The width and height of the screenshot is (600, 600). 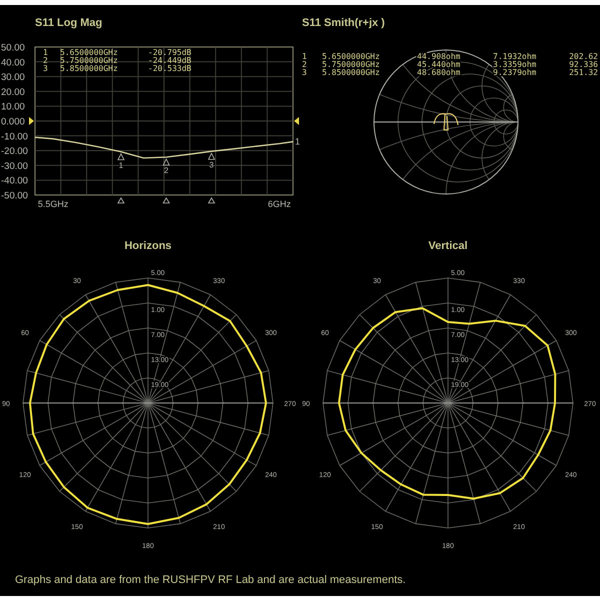 I want to click on marker-value: 202.62, so click(x=583, y=56).